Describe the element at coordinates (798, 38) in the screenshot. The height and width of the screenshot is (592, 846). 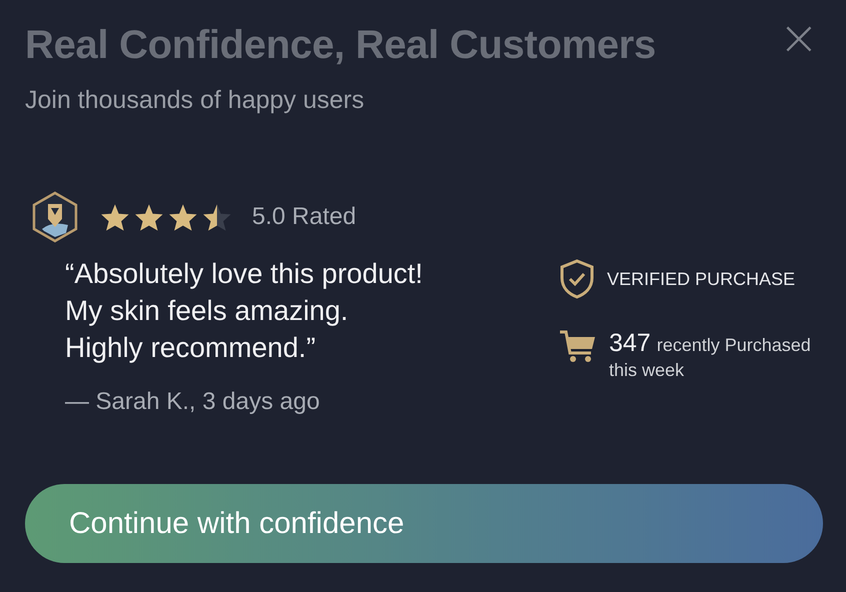
I see `close-button: ×` at that location.